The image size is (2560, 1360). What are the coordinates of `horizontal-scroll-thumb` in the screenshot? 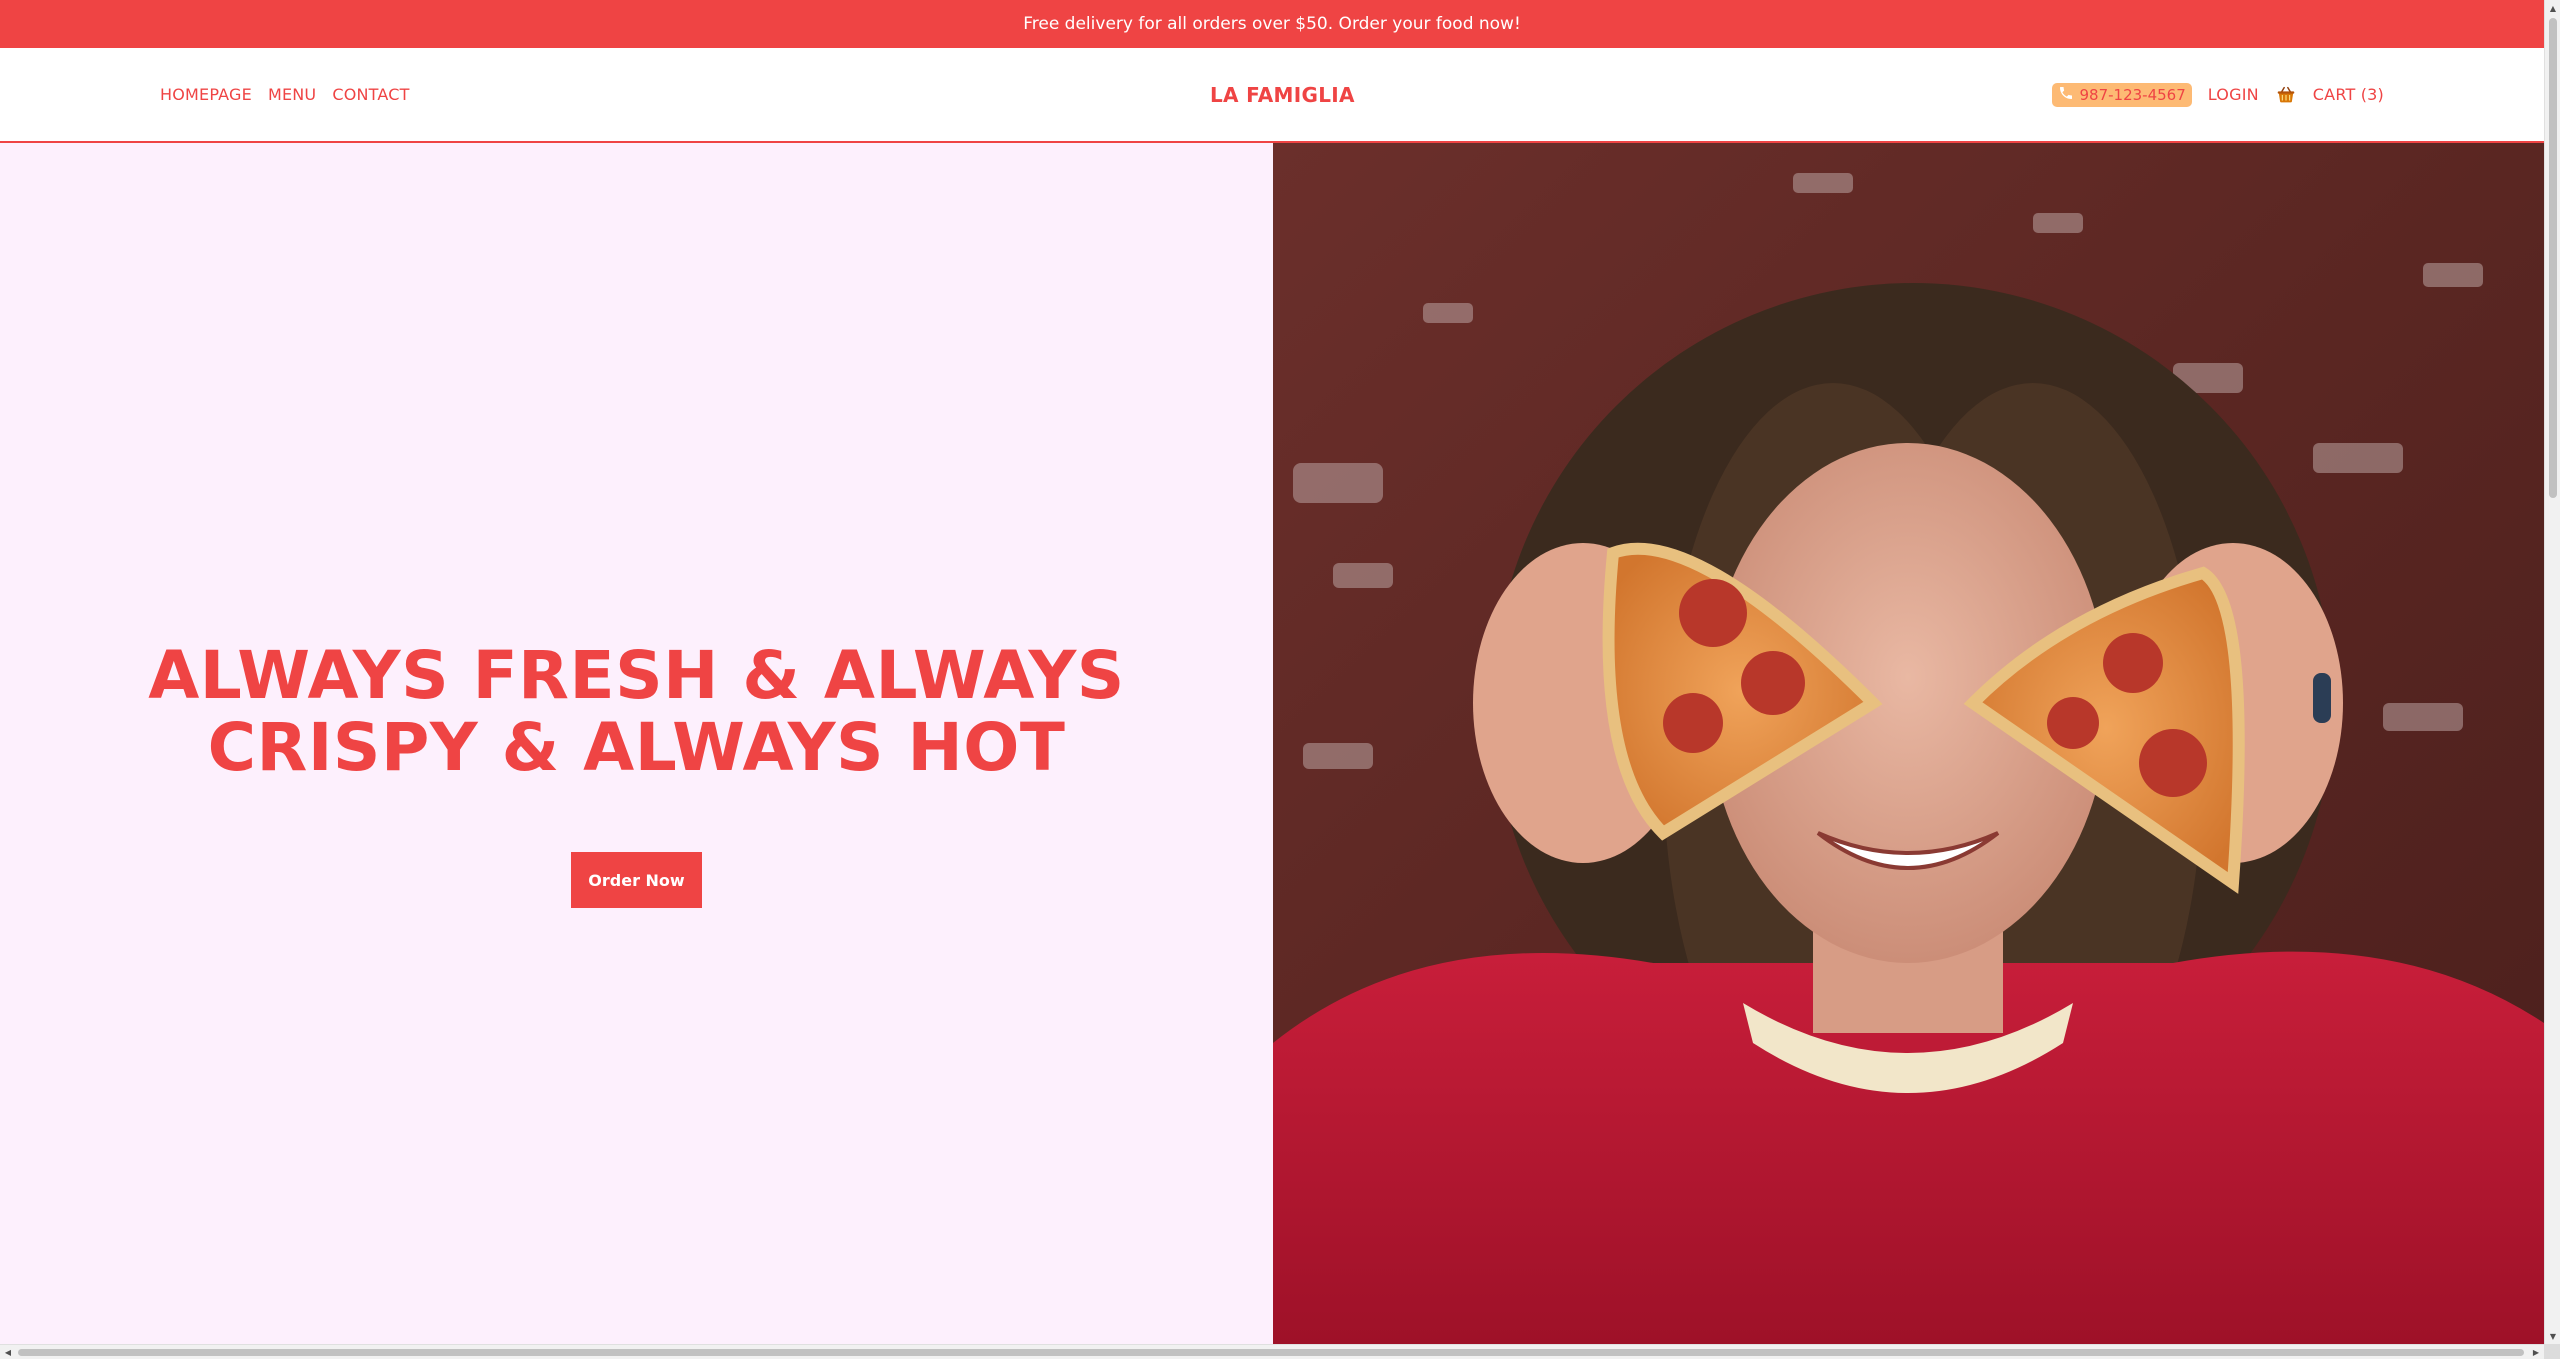 It's located at (1271, 1352).